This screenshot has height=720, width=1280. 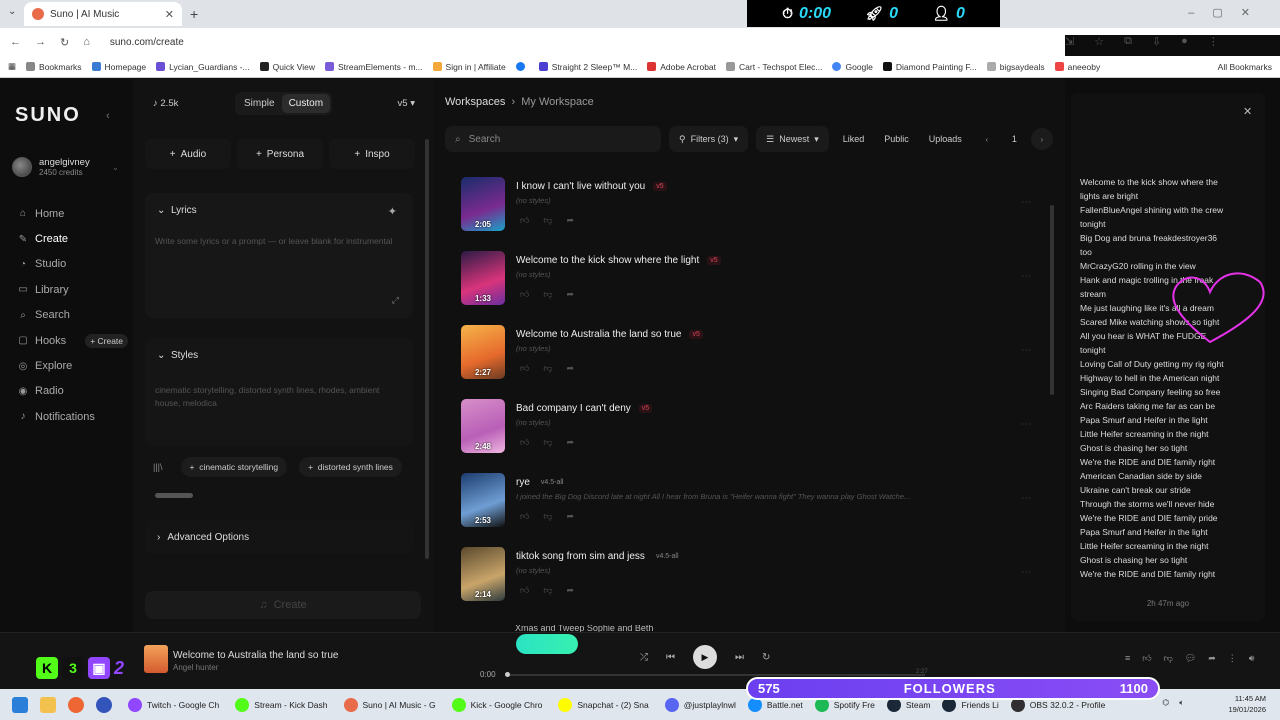 What do you see at coordinates (896, 139) in the screenshot?
I see `public-filter: Public` at bounding box center [896, 139].